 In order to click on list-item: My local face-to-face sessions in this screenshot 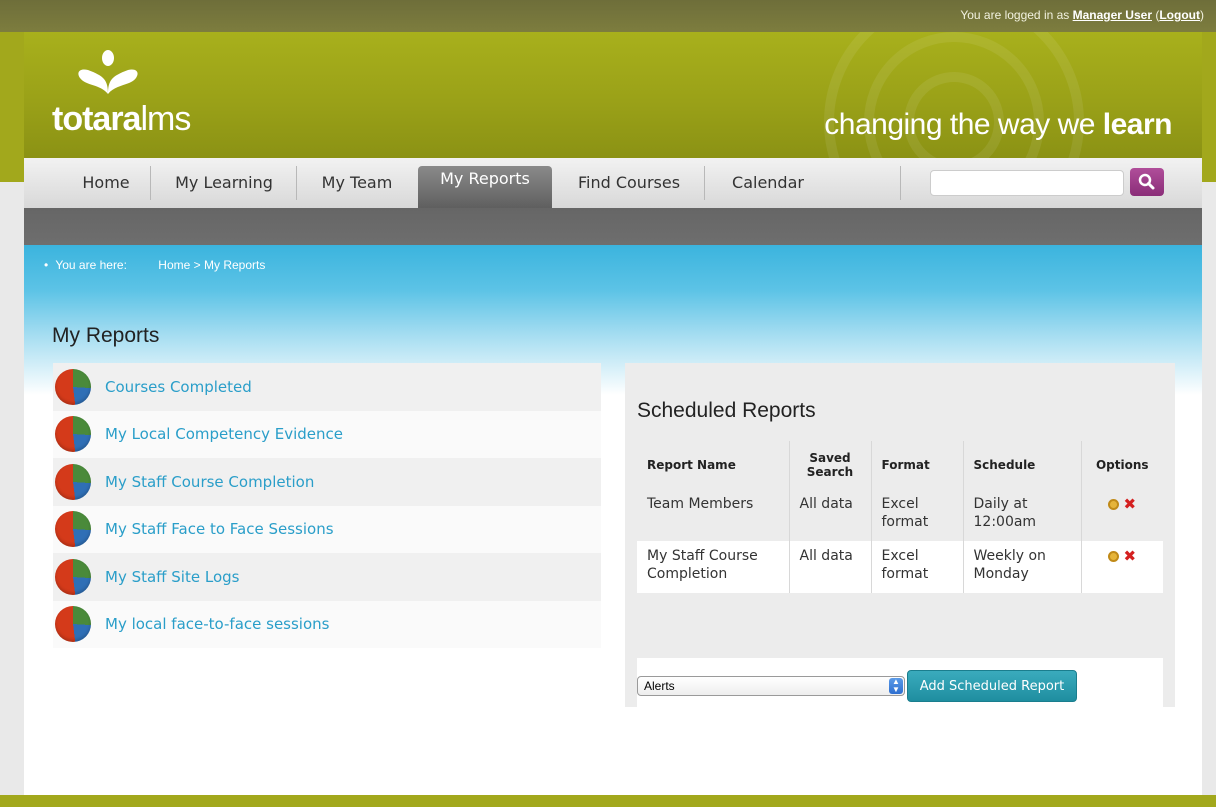, I will do `click(327, 624)`.